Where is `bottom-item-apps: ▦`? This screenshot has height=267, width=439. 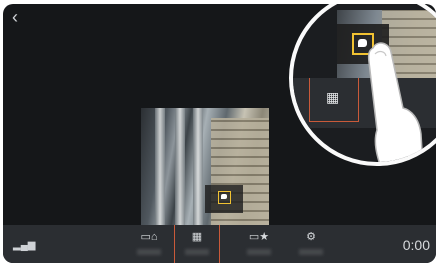
bottom-item-apps: ▦ is located at coordinates (197, 244).